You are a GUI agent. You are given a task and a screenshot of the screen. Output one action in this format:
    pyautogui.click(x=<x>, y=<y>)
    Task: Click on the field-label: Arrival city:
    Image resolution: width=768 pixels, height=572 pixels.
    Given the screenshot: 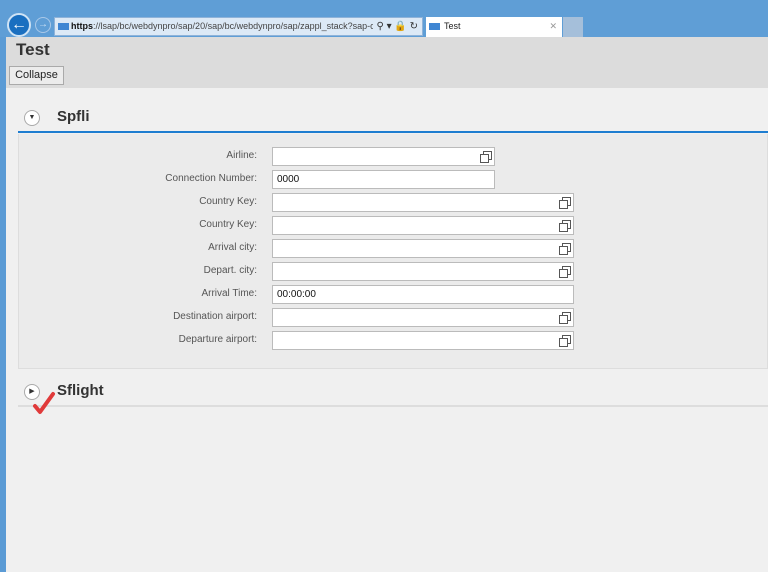 What is the action you would take?
    pyautogui.click(x=232, y=247)
    